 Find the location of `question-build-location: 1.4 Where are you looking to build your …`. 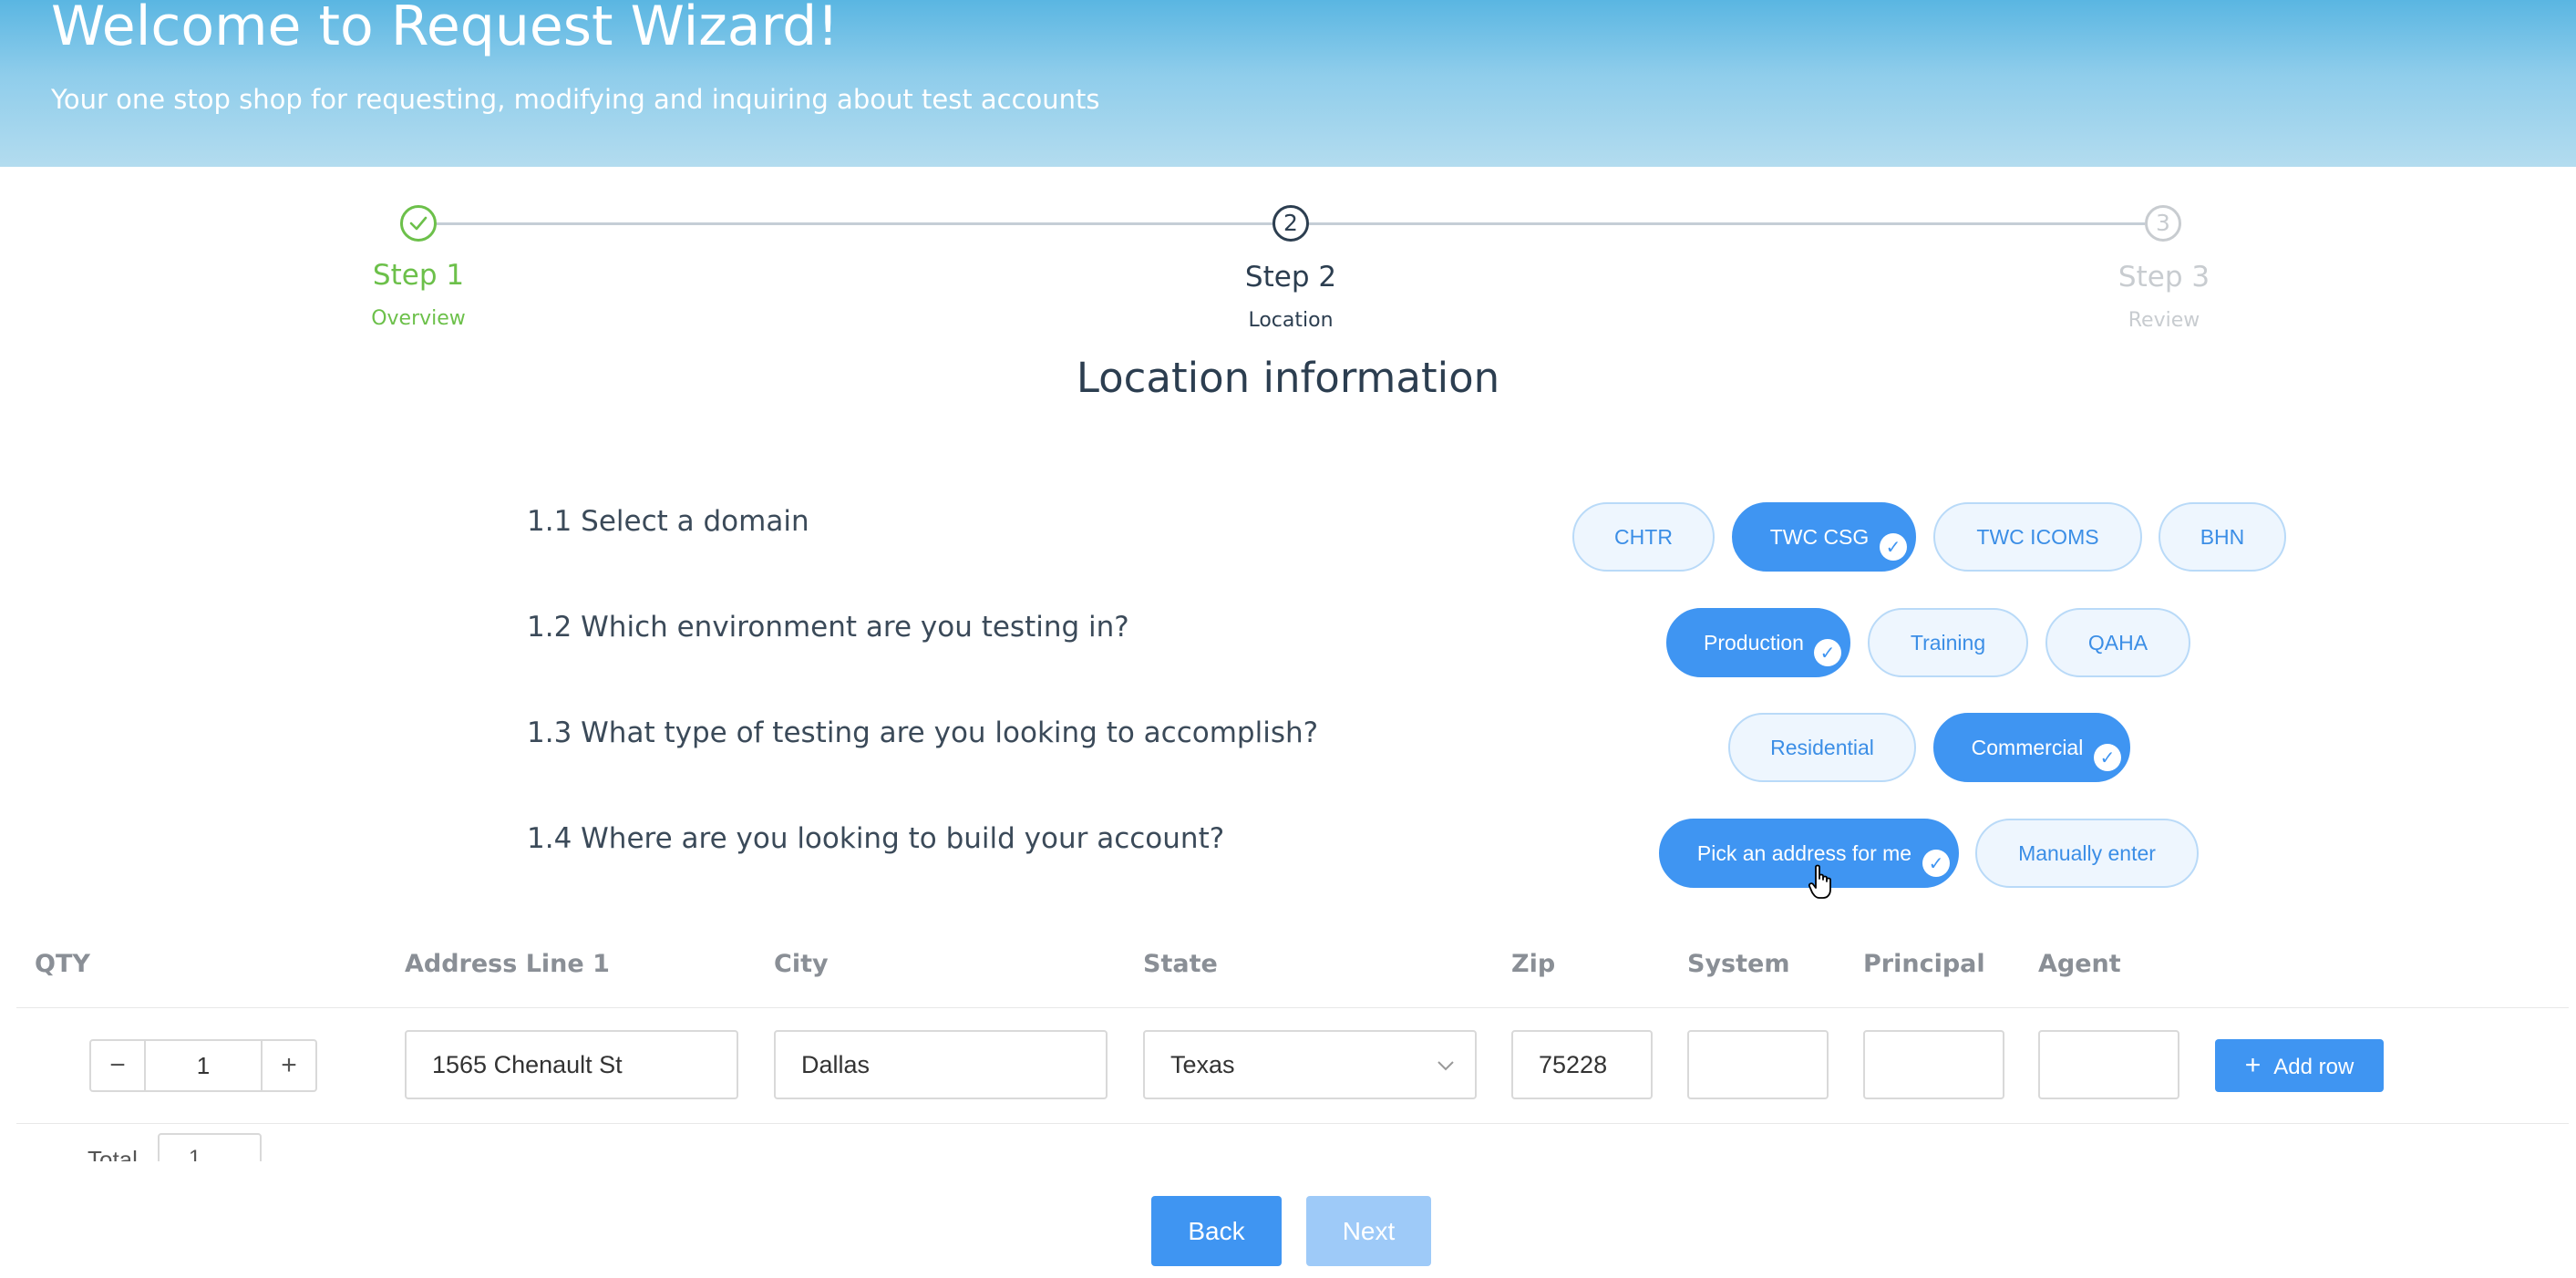

question-build-location: 1.4 Where are you looking to build your … is located at coordinates (876, 839).